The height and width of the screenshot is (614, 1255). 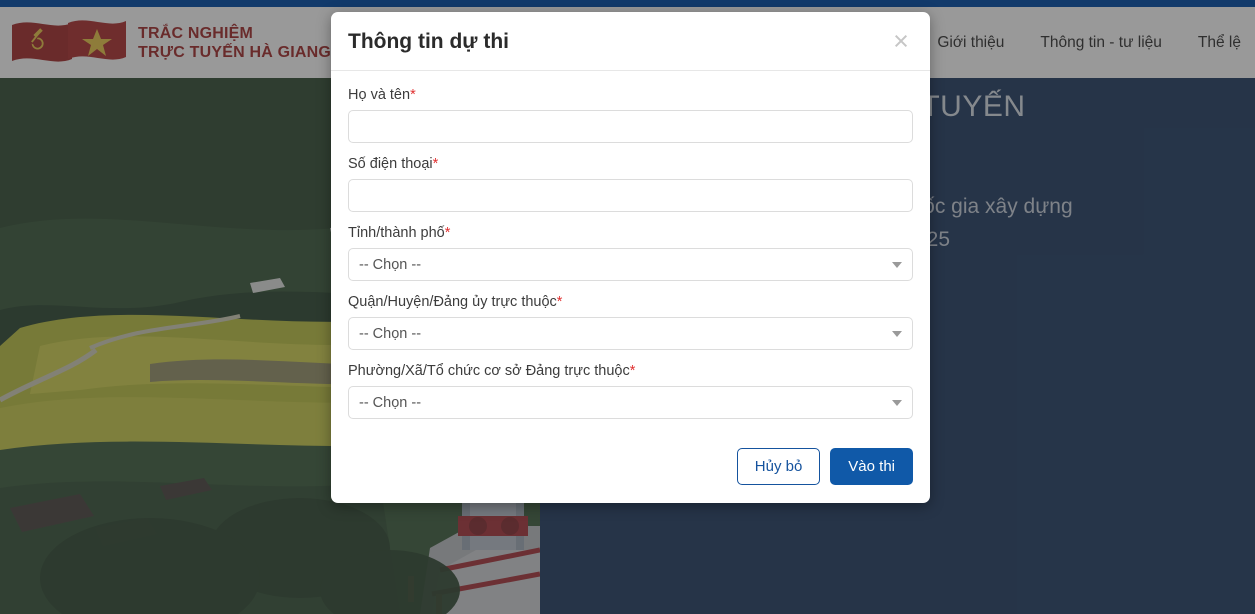 I want to click on top-accent-bar, so click(x=627, y=3).